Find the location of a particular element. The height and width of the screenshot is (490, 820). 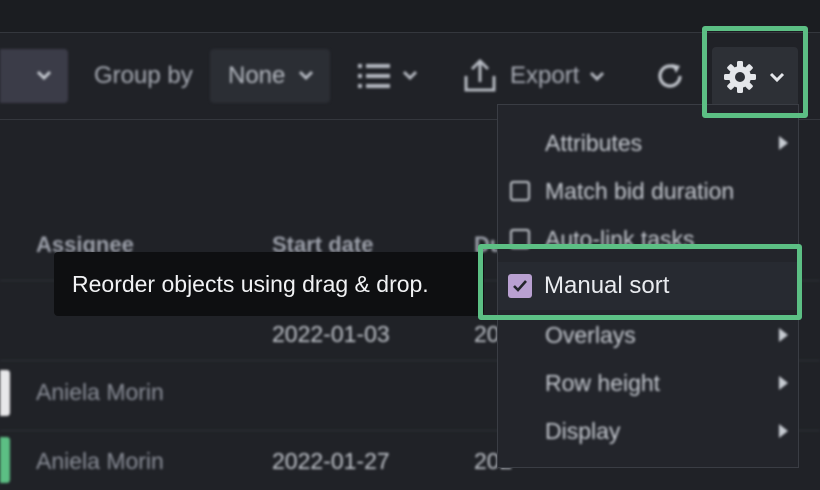

list-icon is located at coordinates (388, 76).